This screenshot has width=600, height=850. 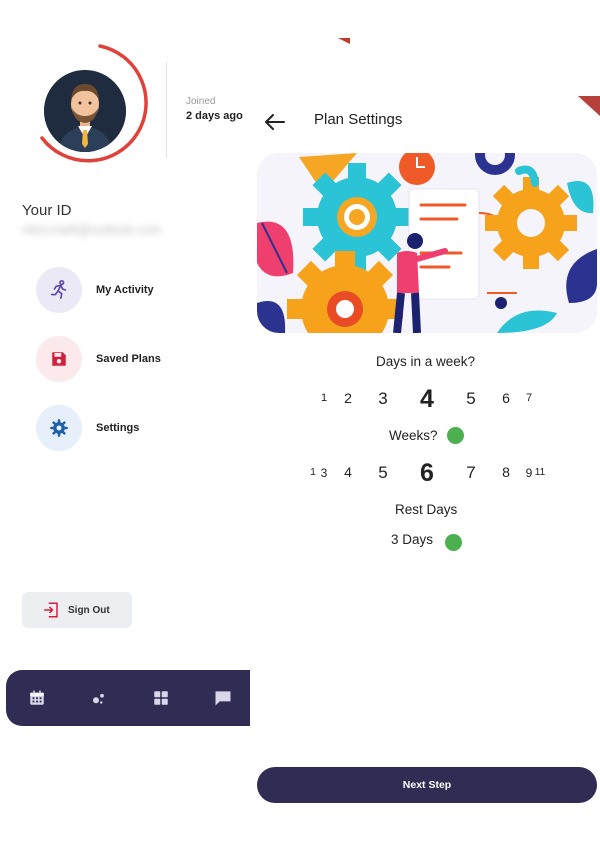 I want to click on days-per-week-label: Days in a week?, so click(x=426, y=361).